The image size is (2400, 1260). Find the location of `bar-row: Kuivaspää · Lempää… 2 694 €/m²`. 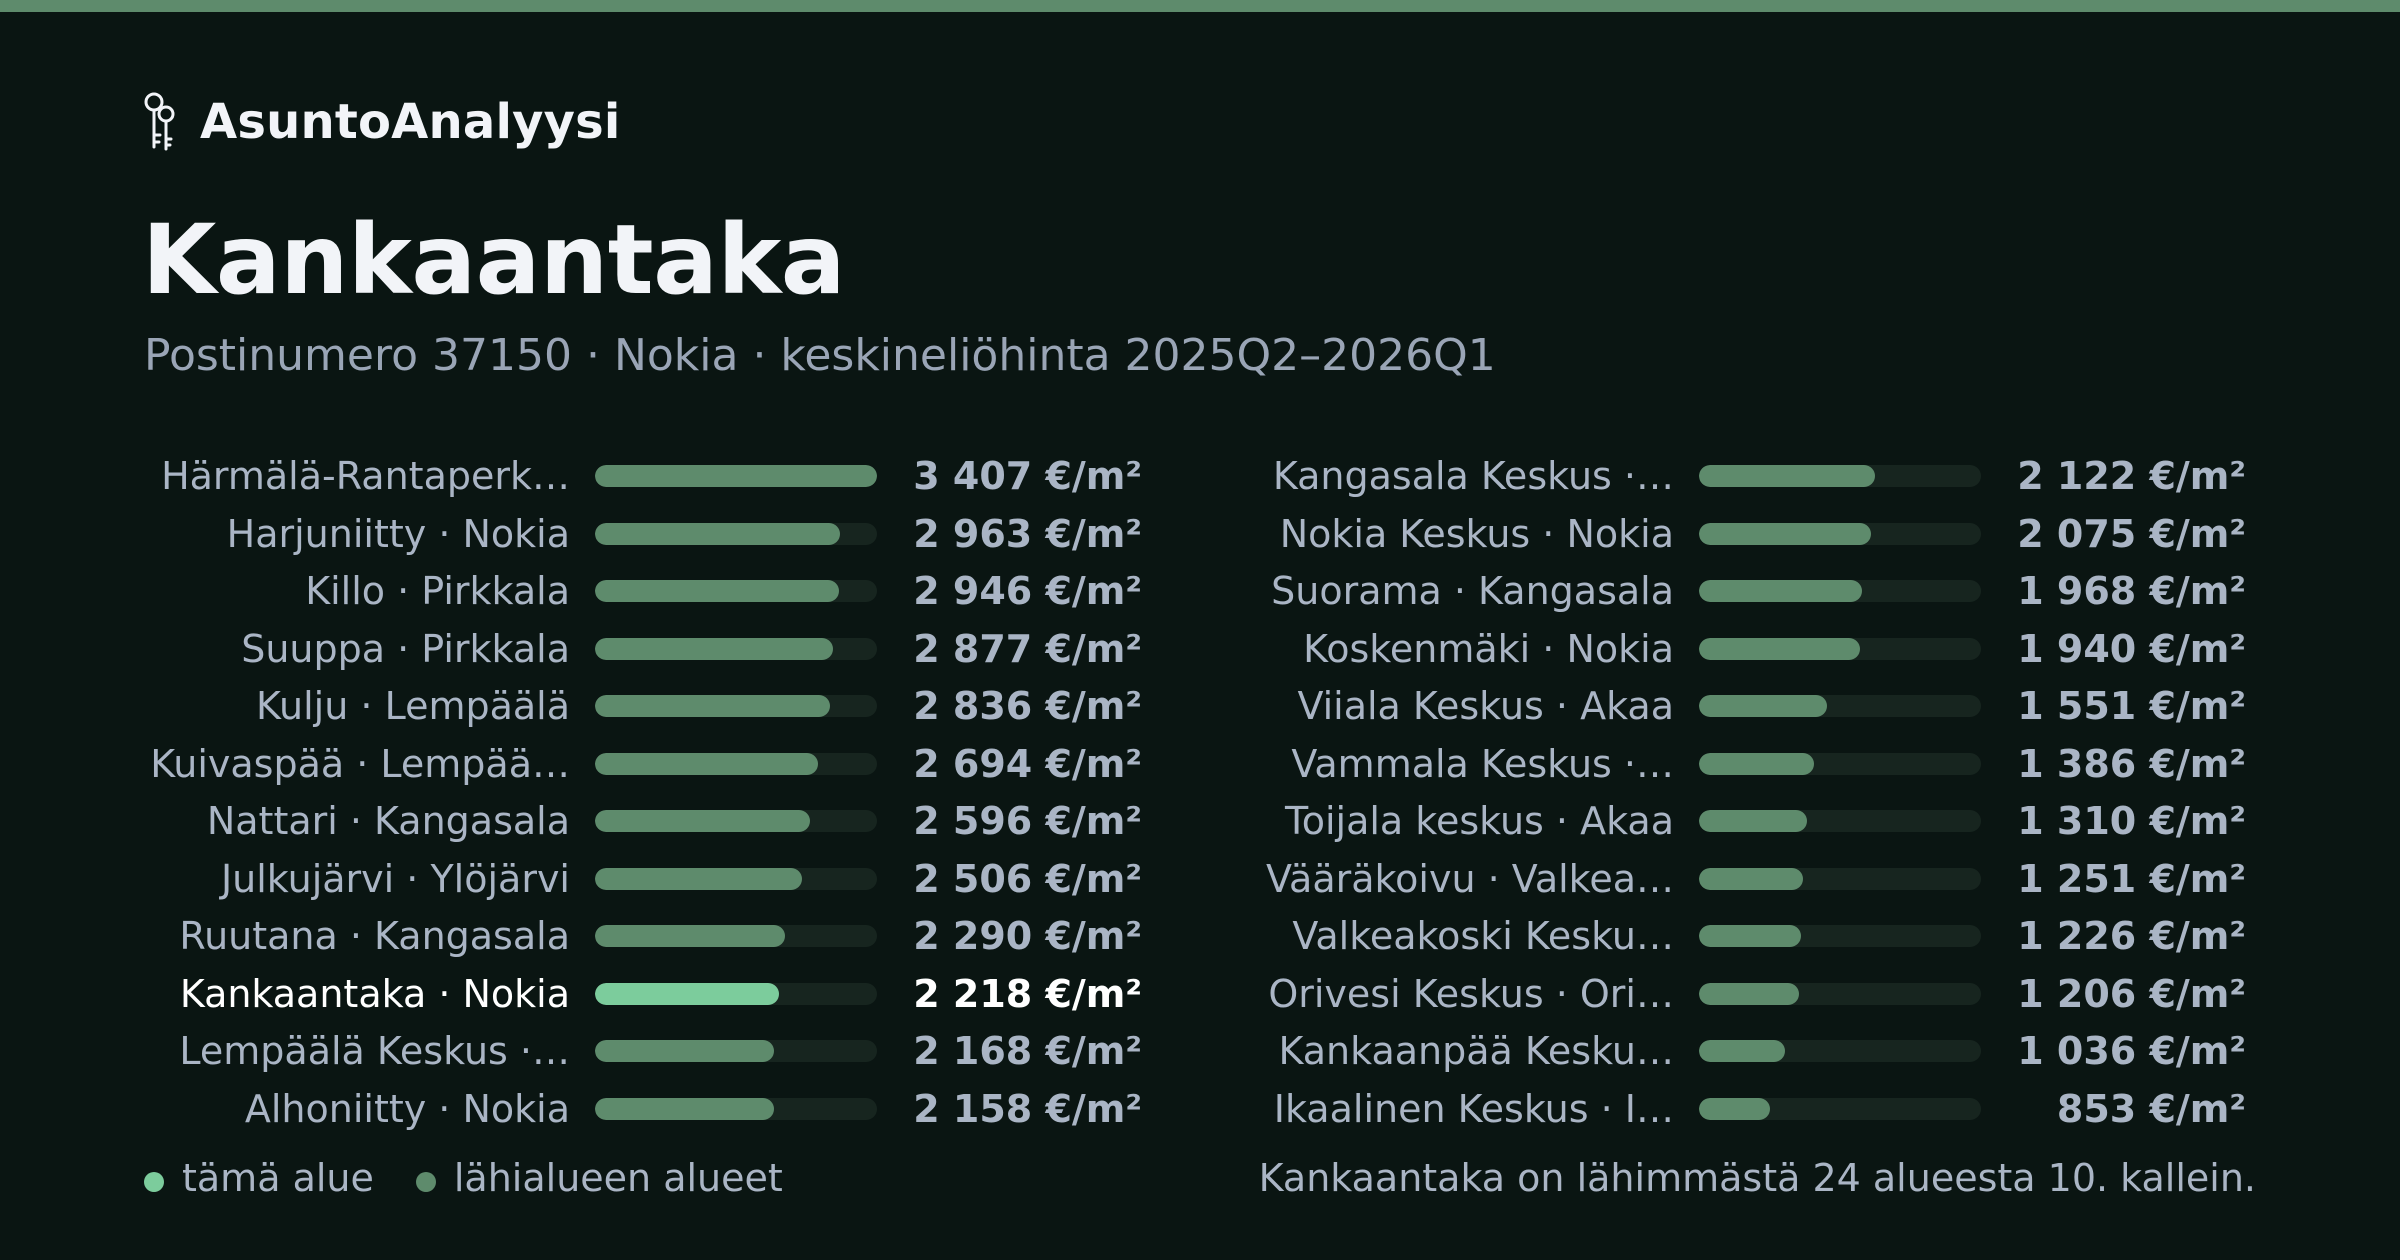

bar-row: Kuivaspää · Lempää… 2 694 €/m² is located at coordinates (645, 764).